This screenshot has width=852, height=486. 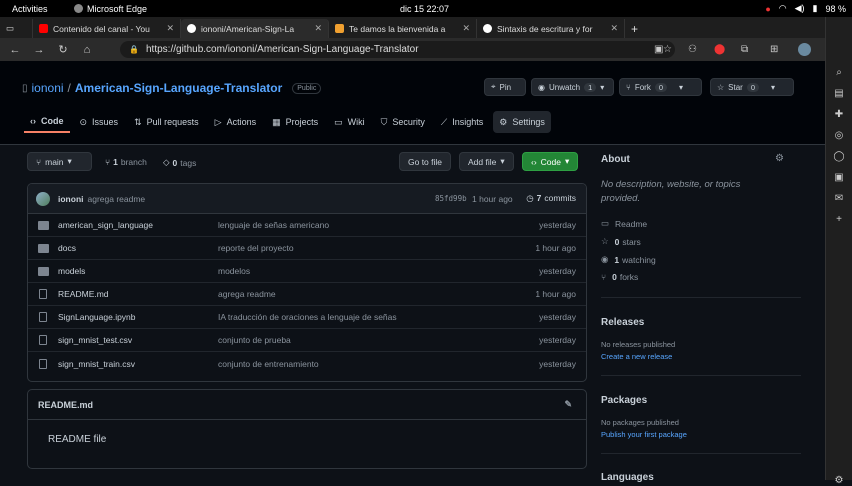 What do you see at coordinates (67, 248) in the screenshot?
I see `file-name: docs` at bounding box center [67, 248].